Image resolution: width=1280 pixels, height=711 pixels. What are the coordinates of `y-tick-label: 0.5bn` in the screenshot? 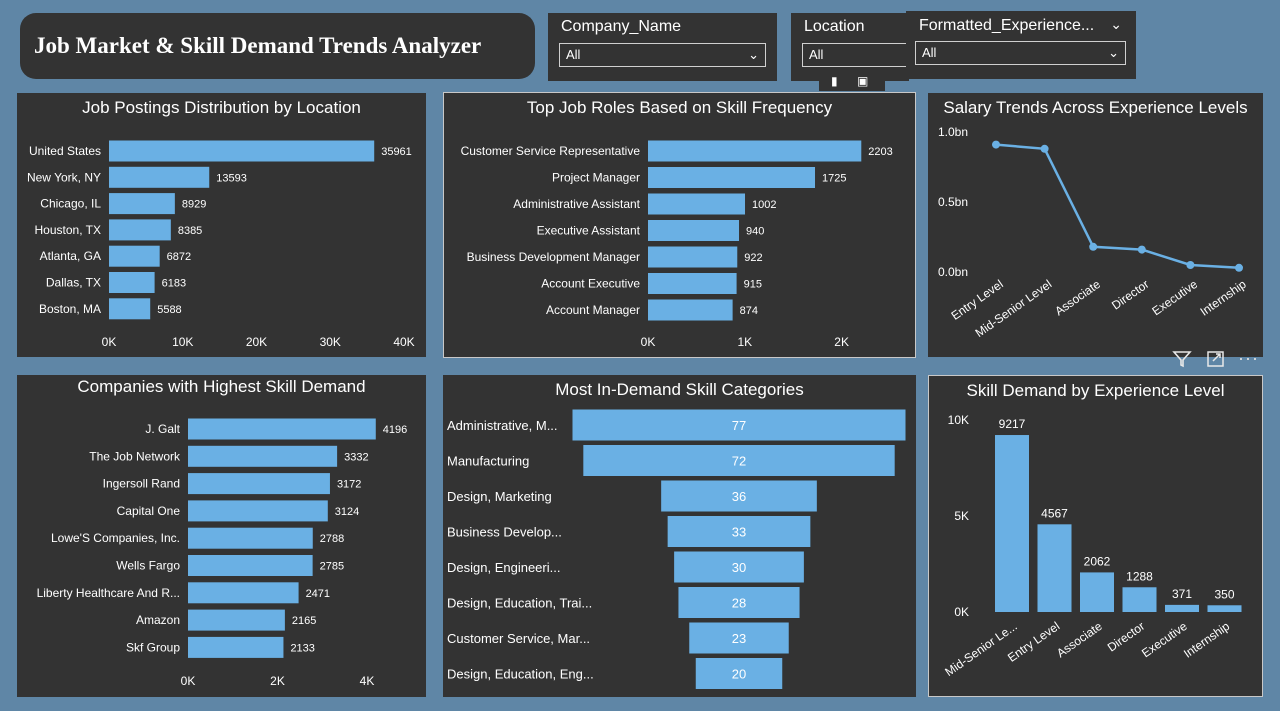 It's located at (953, 202).